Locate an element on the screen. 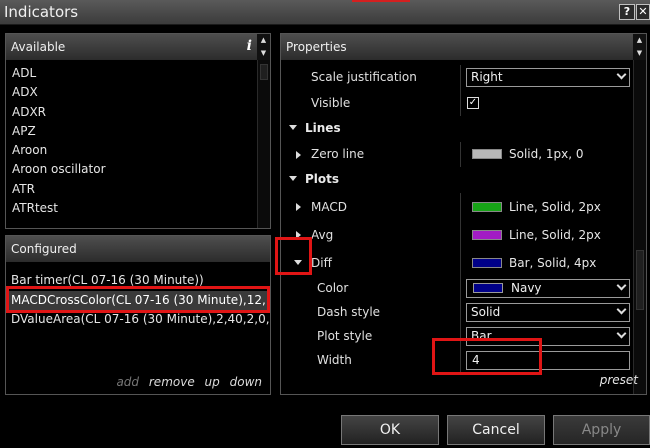 Image resolution: width=650 pixels, height=448 pixels. width-label: Width is located at coordinates (334, 359).